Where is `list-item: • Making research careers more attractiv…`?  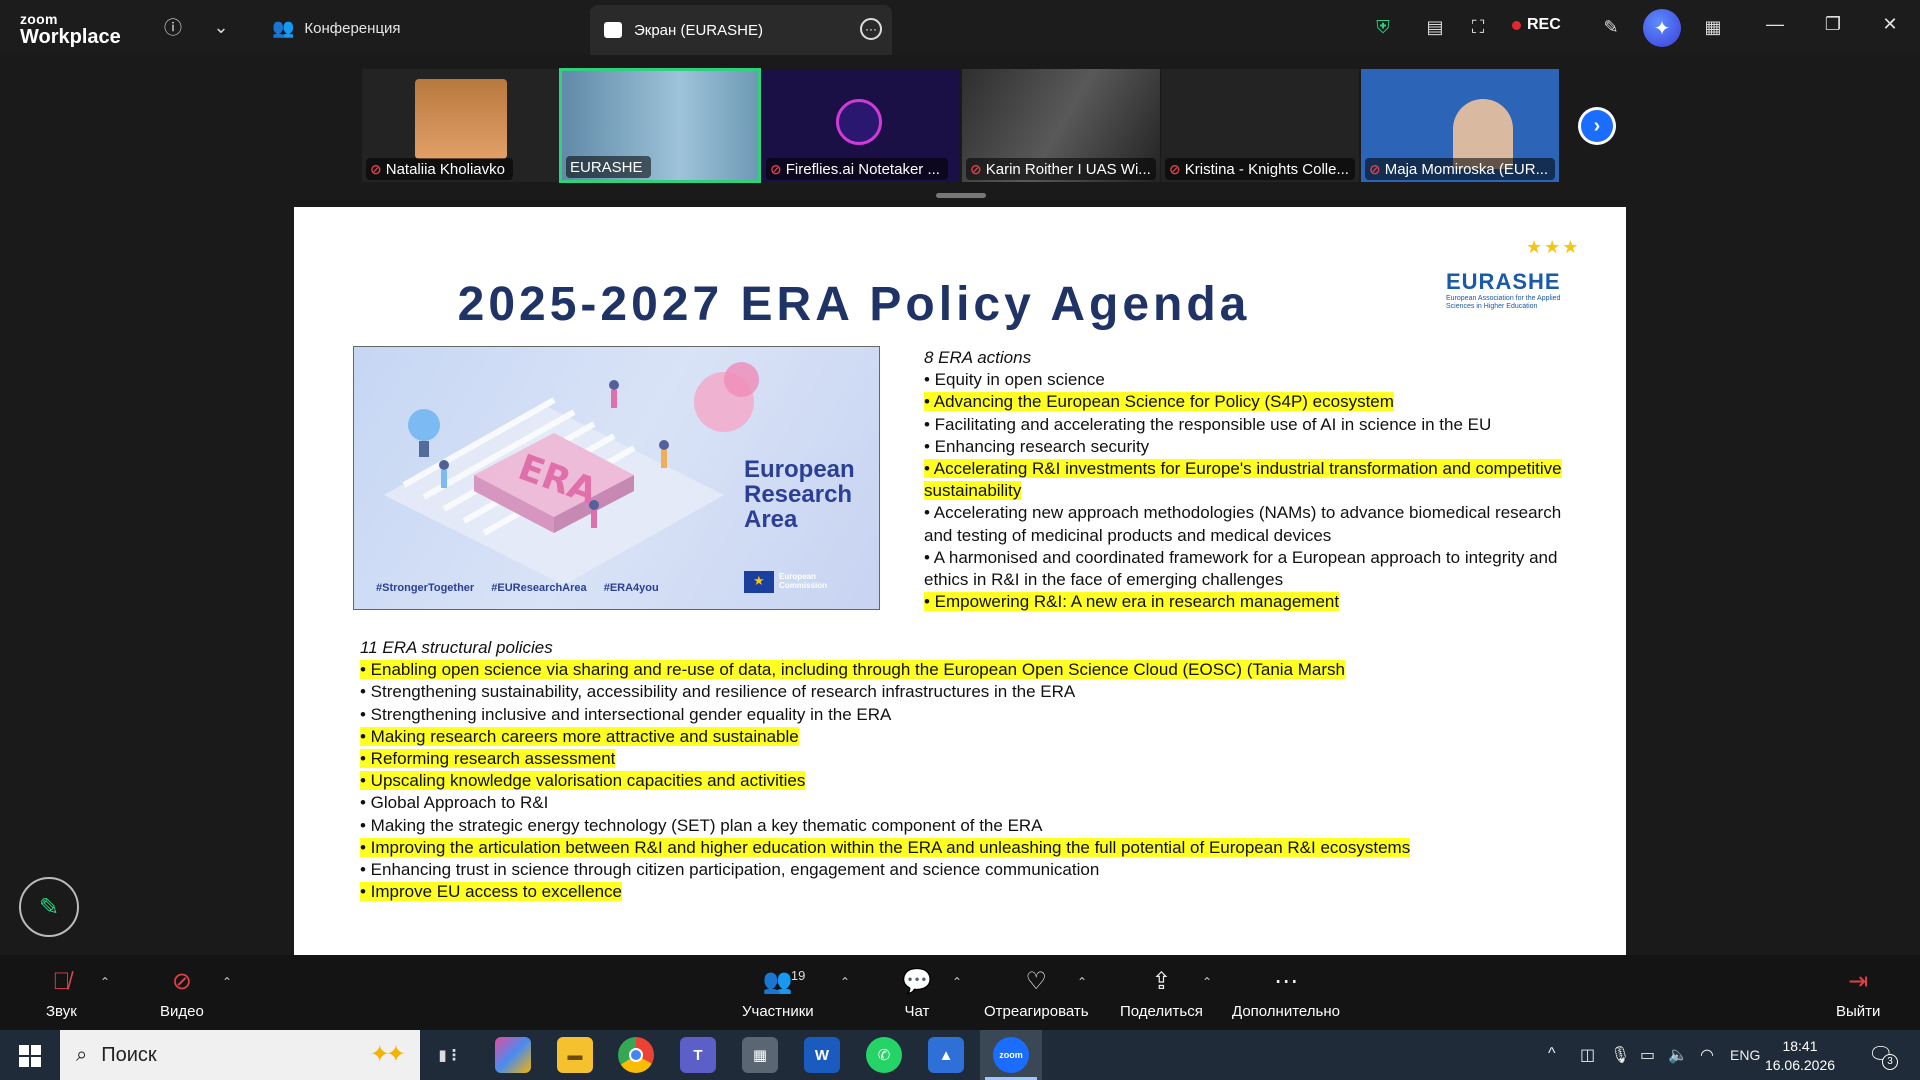 list-item: • Making research careers more attractiv… is located at coordinates (579, 736).